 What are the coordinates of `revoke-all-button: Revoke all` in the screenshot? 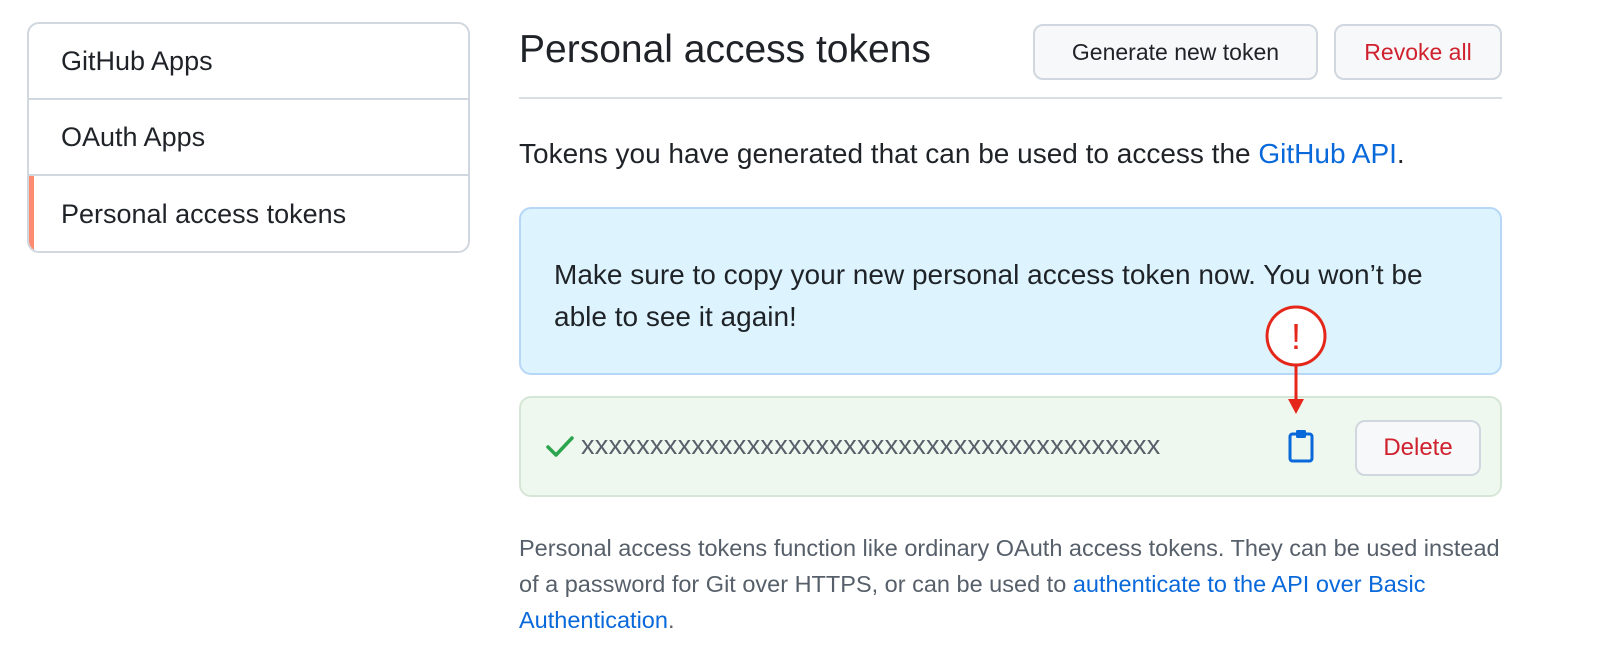 It's located at (1418, 52).